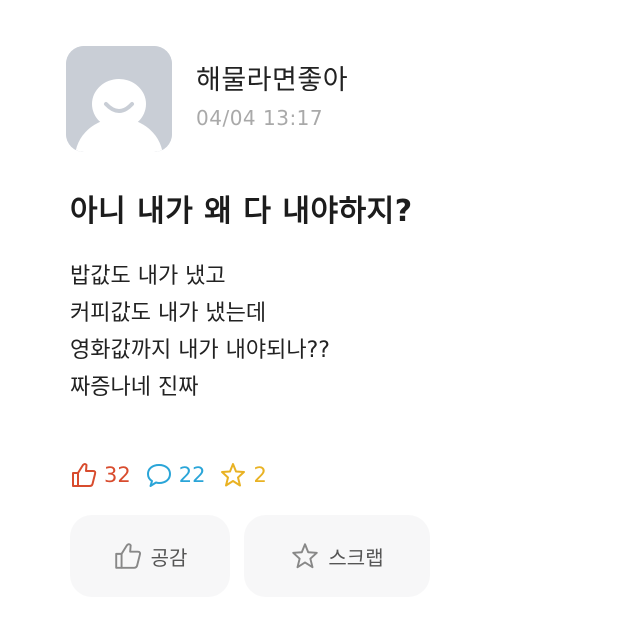 The image size is (640, 640). I want to click on default-avatar-icon, so click(119, 99).